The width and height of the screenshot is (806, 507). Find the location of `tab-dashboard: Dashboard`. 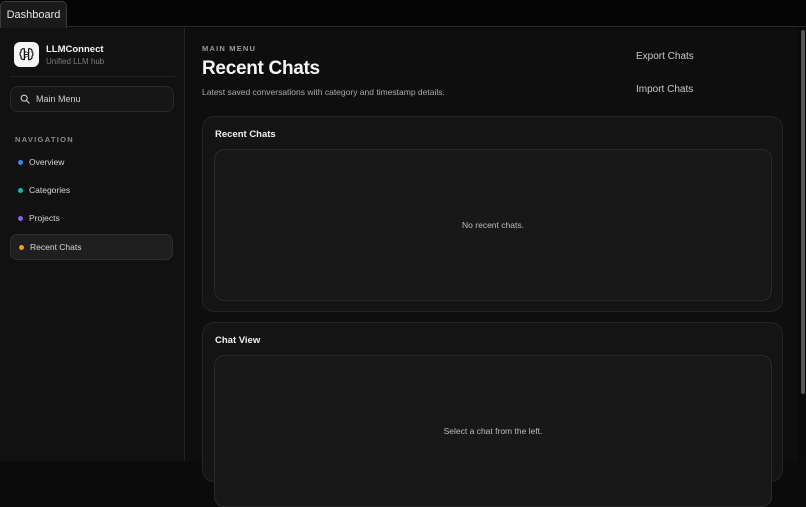

tab-dashboard: Dashboard is located at coordinates (33, 14).